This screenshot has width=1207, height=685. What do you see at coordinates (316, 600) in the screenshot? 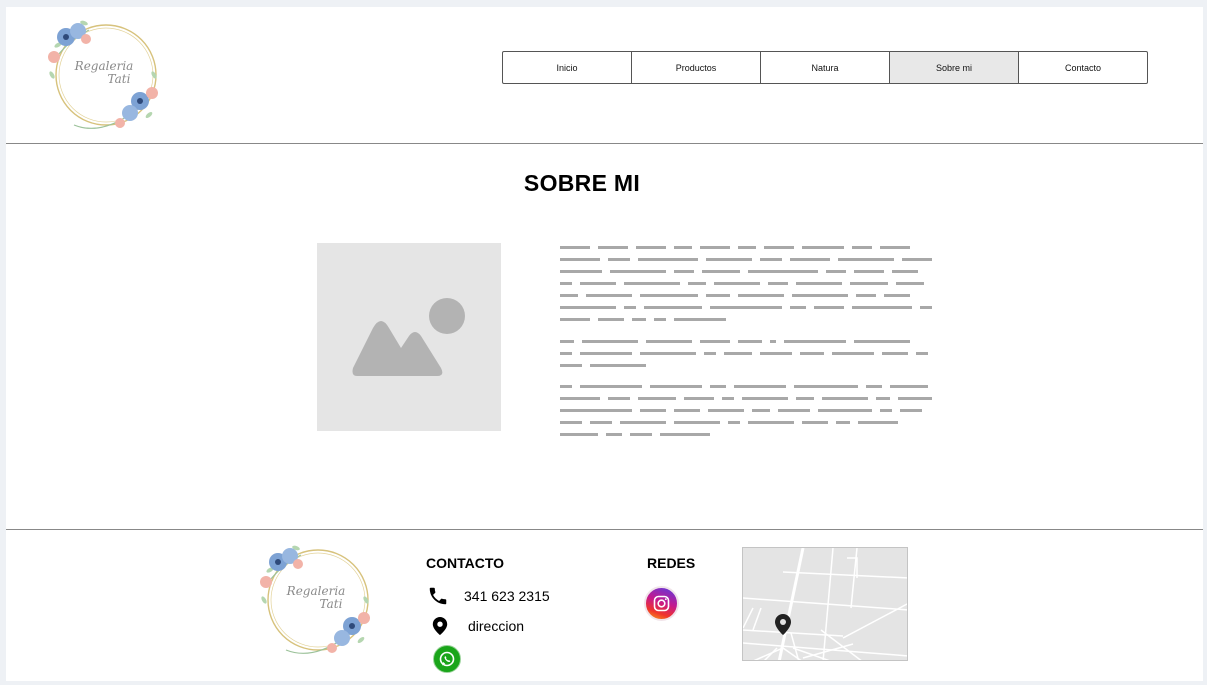
I see `footer-logo: Regaleria Tati` at bounding box center [316, 600].